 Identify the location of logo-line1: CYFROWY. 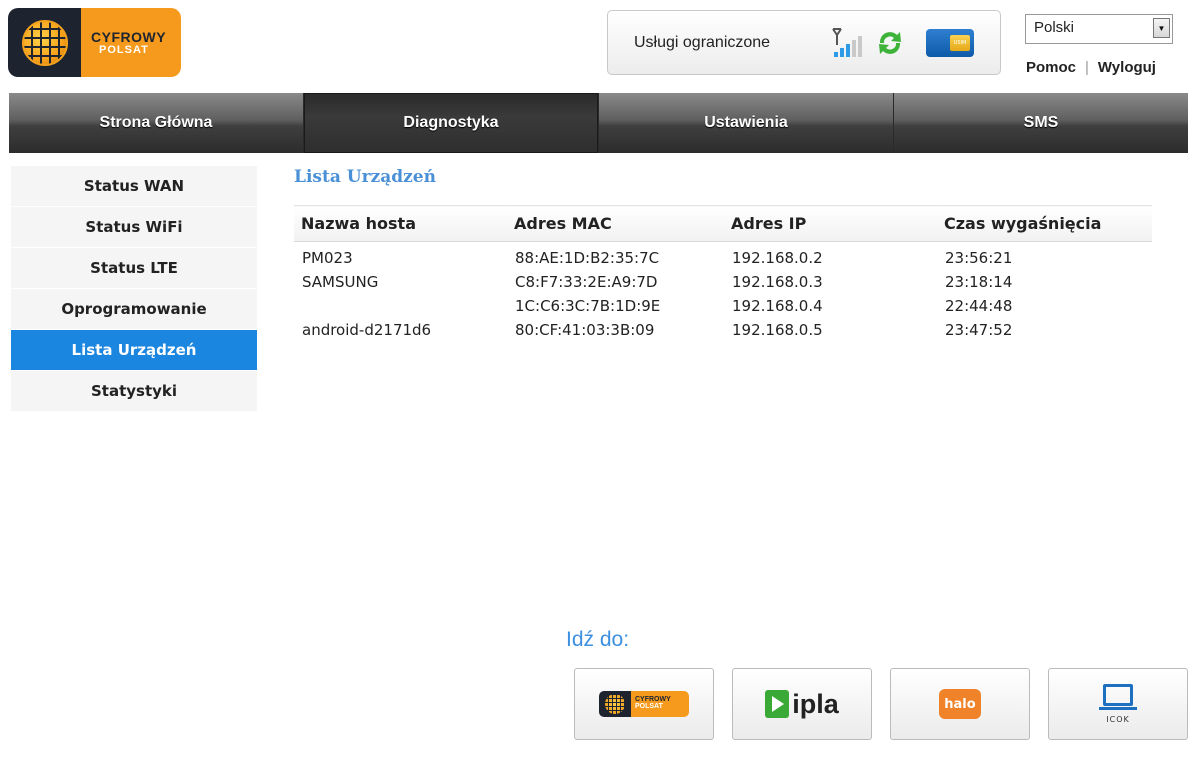
(129, 36).